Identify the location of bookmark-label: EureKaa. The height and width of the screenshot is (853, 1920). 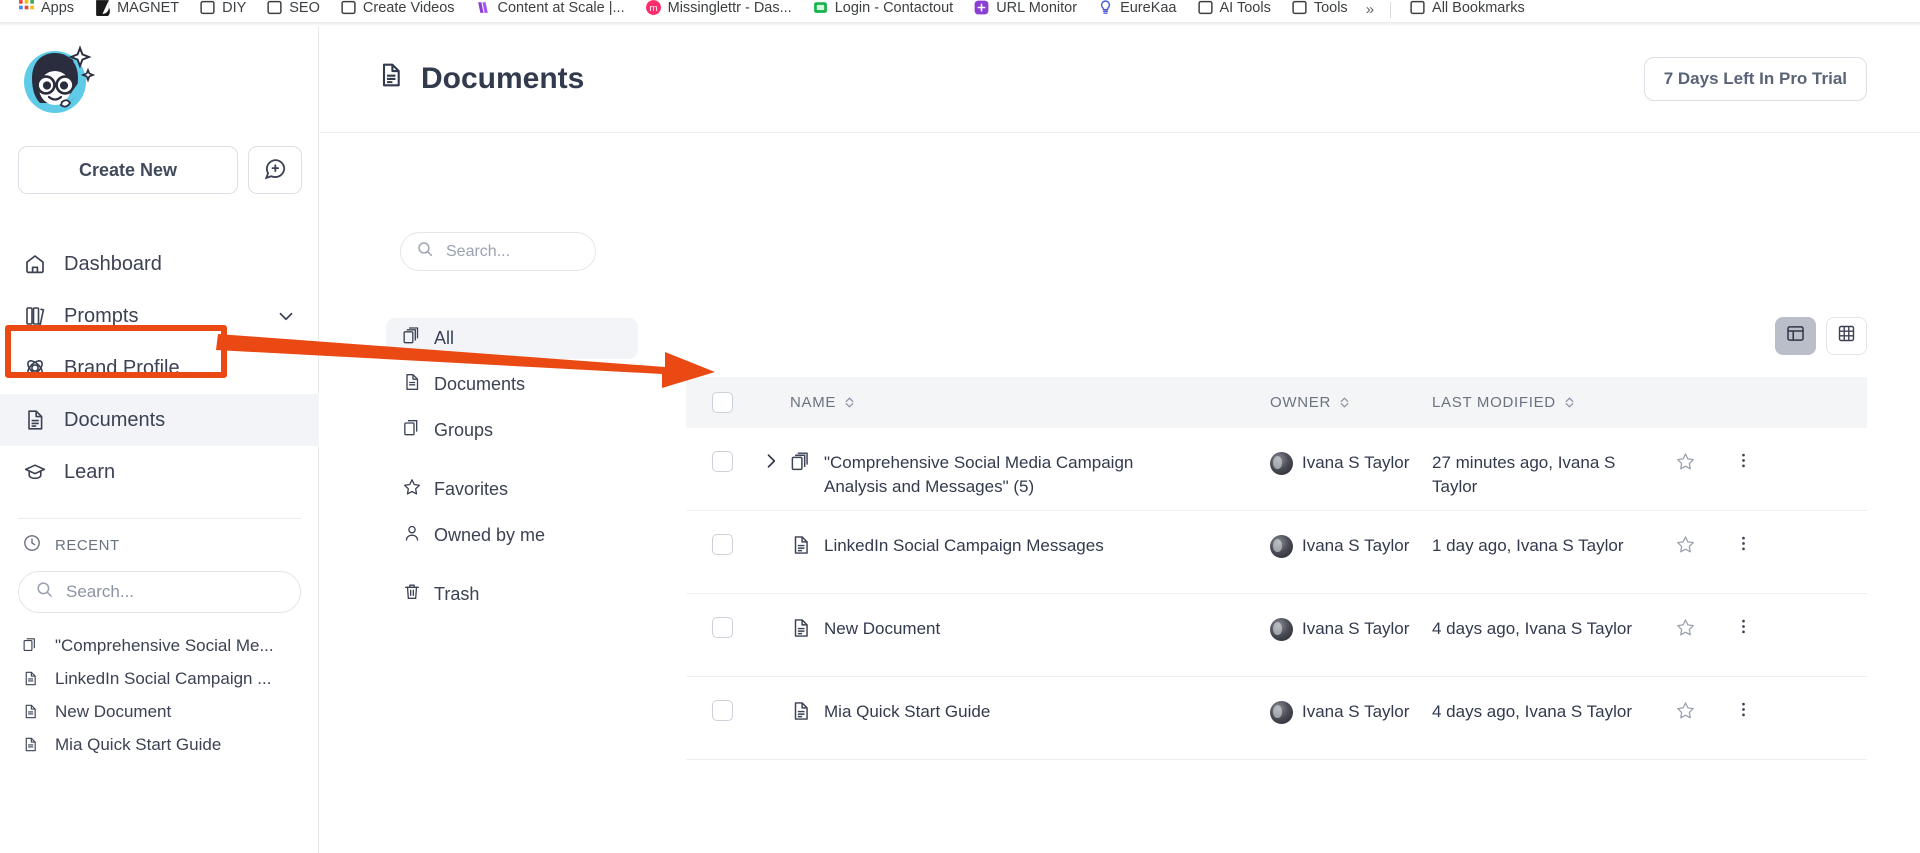
(1148, 8).